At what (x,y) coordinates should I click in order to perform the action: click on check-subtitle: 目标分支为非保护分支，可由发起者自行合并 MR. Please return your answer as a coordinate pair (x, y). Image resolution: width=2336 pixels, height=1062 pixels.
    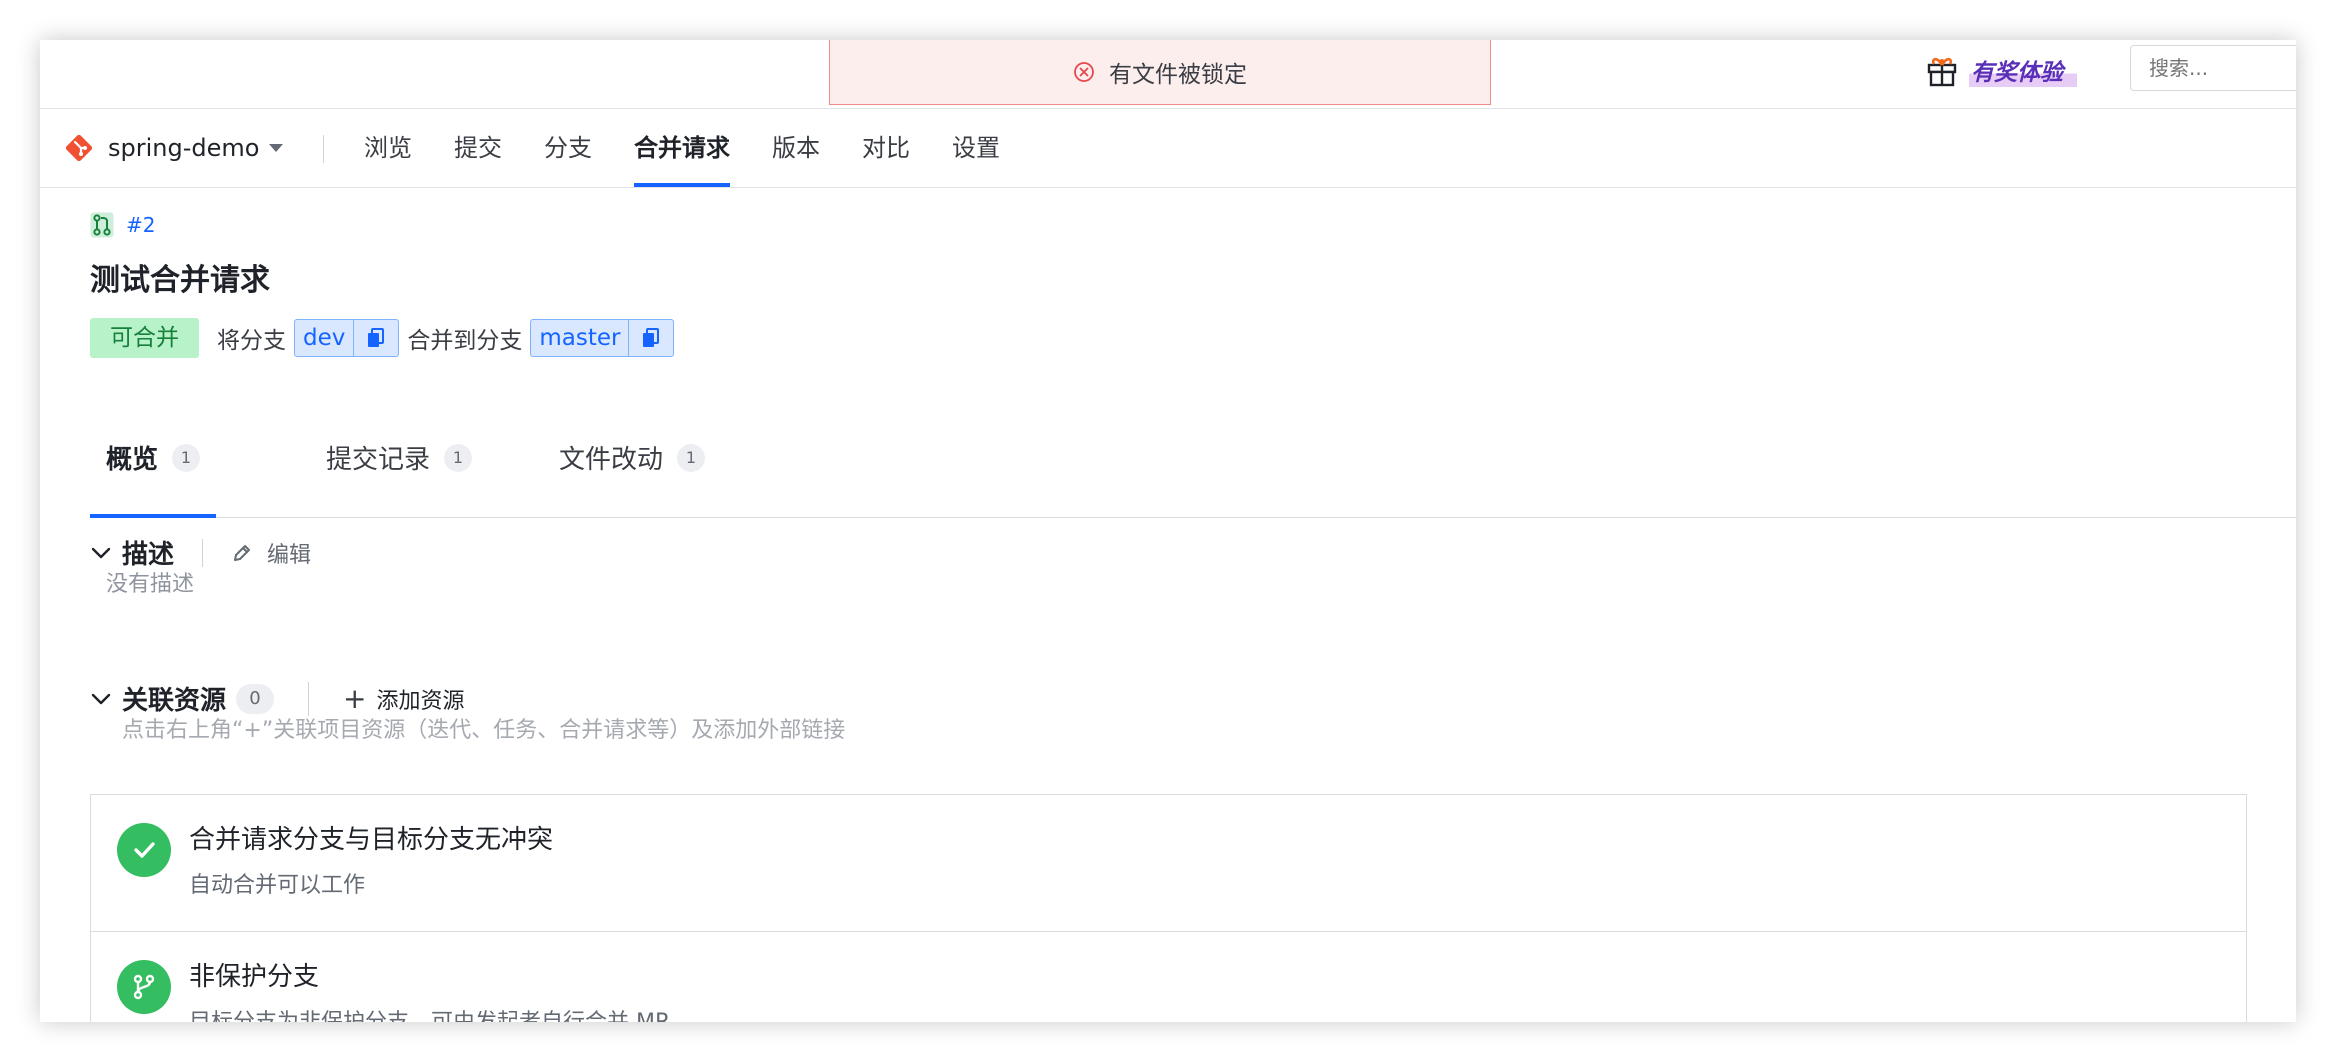
    Looking at the image, I should click on (429, 1013).